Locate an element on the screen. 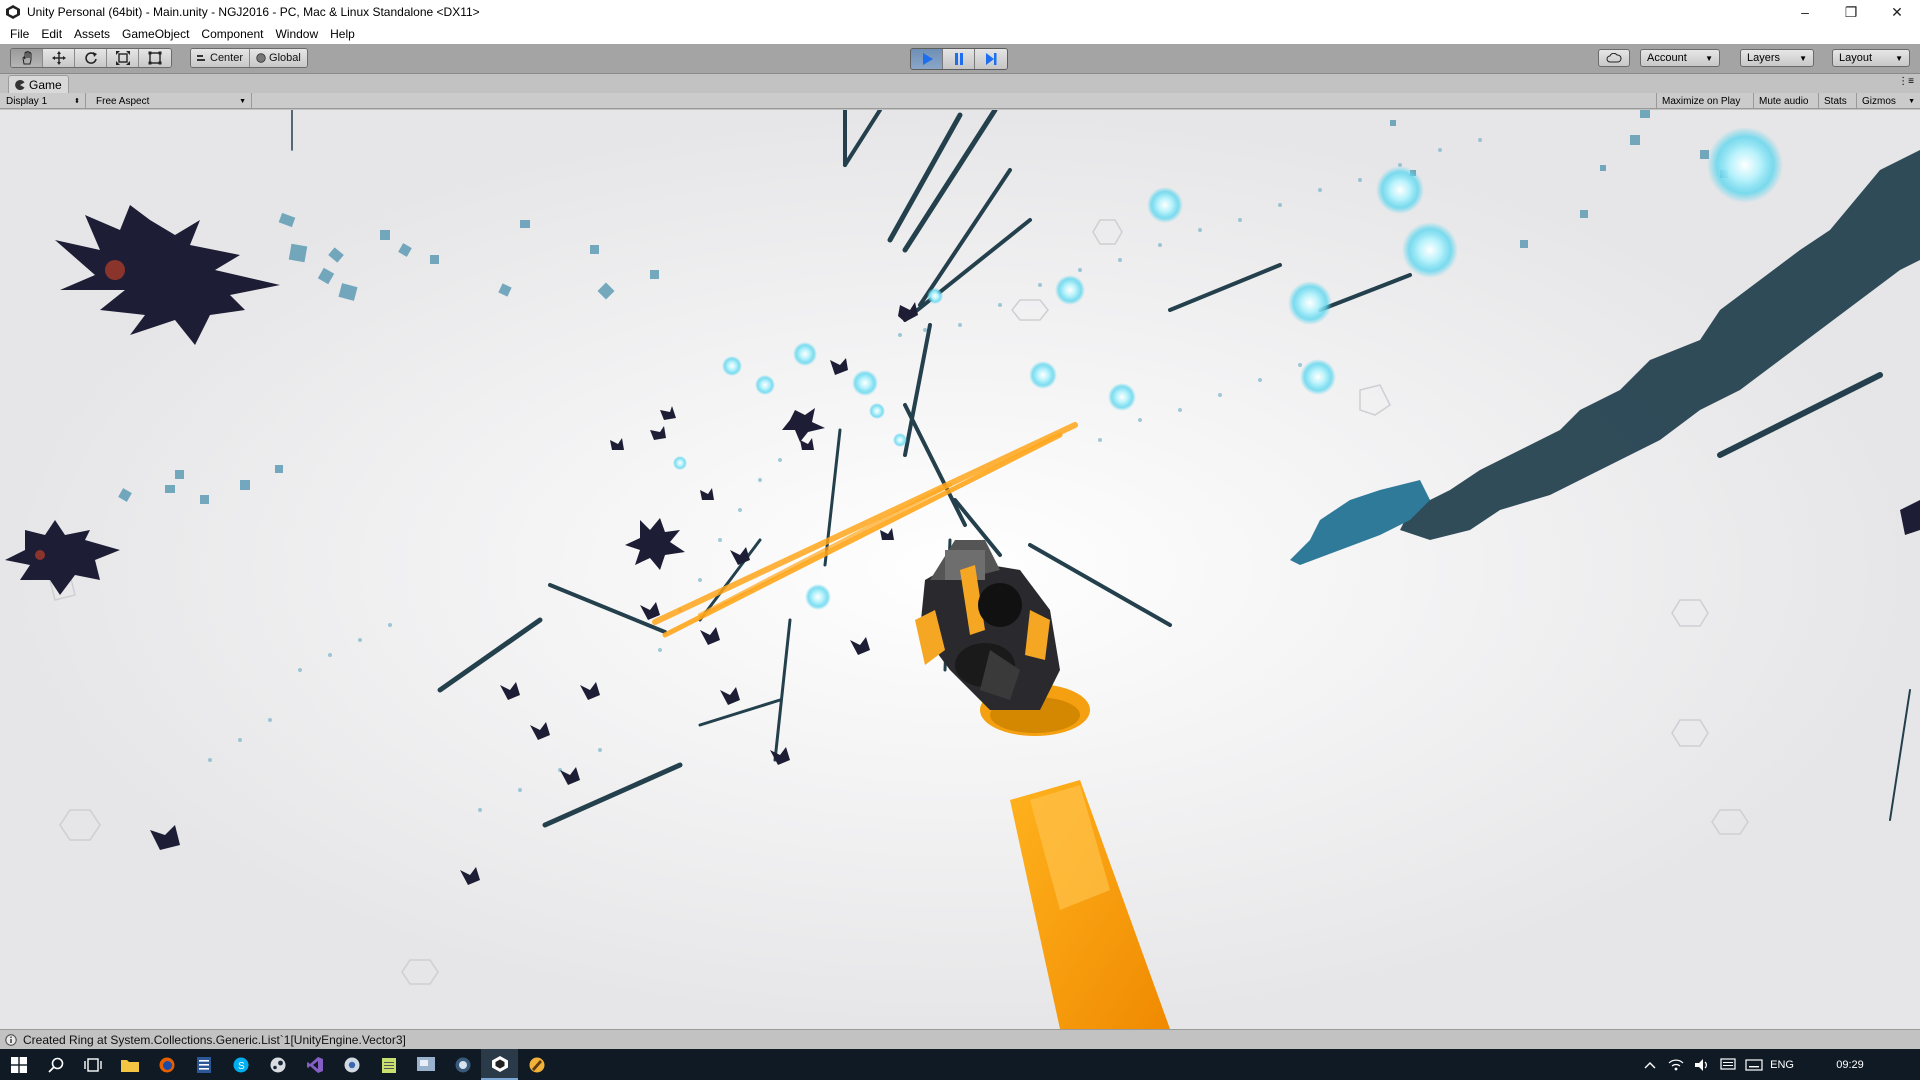  paint-icon is located at coordinates (425, 1064).